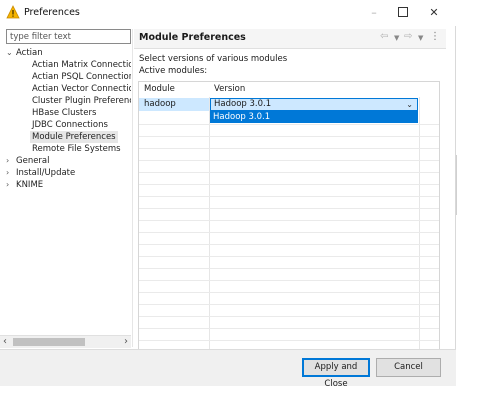  I want to click on tree-item-knime: › KNIME, so click(24, 185).